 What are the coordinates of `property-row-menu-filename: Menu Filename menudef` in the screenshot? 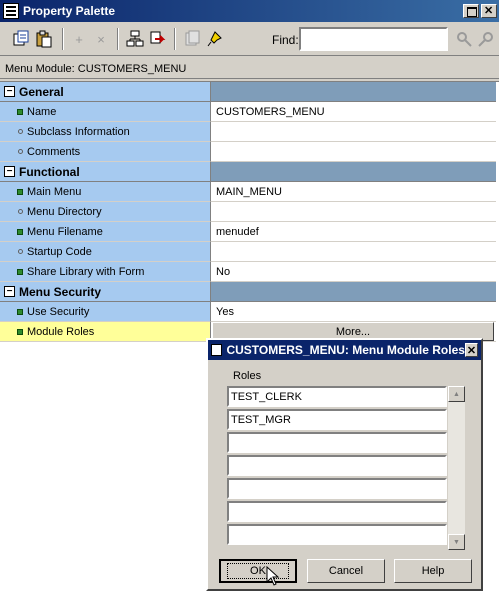 It's located at (248, 232).